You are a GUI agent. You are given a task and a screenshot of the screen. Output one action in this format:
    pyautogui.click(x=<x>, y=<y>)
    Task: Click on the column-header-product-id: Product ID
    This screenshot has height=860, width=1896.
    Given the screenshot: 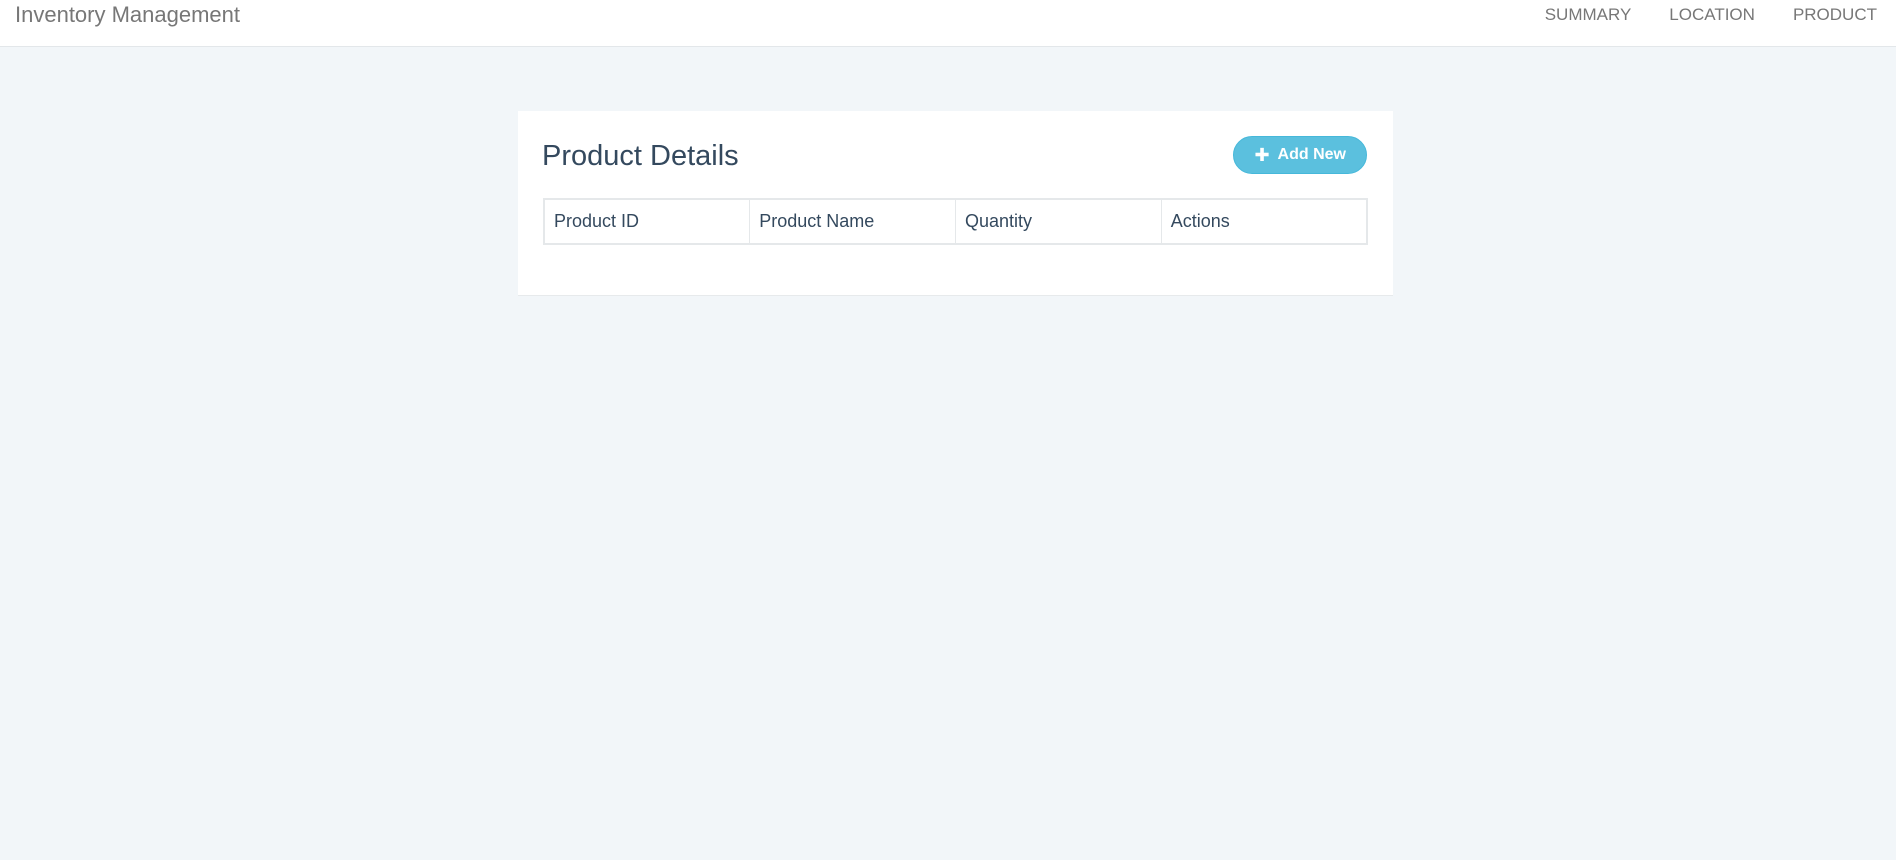 What is the action you would take?
    pyautogui.click(x=647, y=222)
    